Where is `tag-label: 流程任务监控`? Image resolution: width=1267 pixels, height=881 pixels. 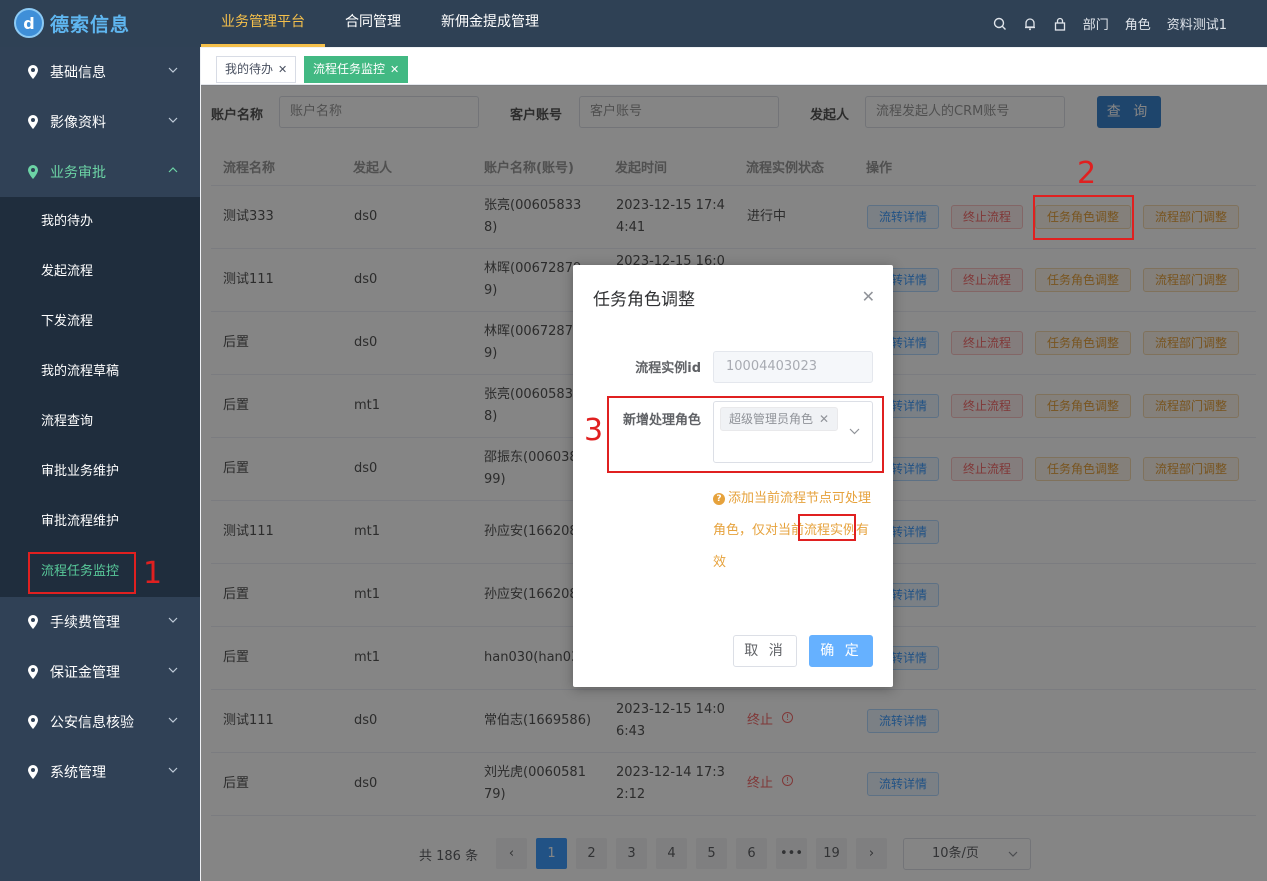
tag-label: 流程任务监控 is located at coordinates (349, 69).